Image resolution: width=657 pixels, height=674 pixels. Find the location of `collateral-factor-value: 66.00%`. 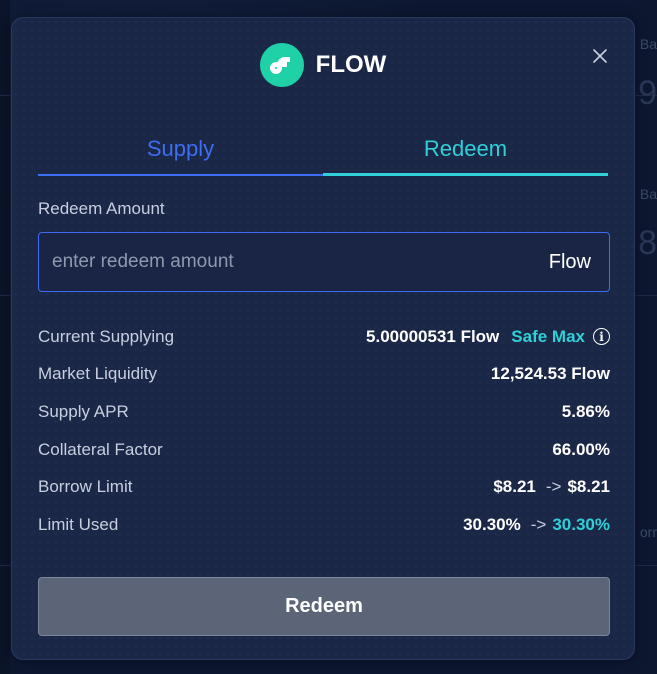

collateral-factor-value: 66.00% is located at coordinates (581, 449).